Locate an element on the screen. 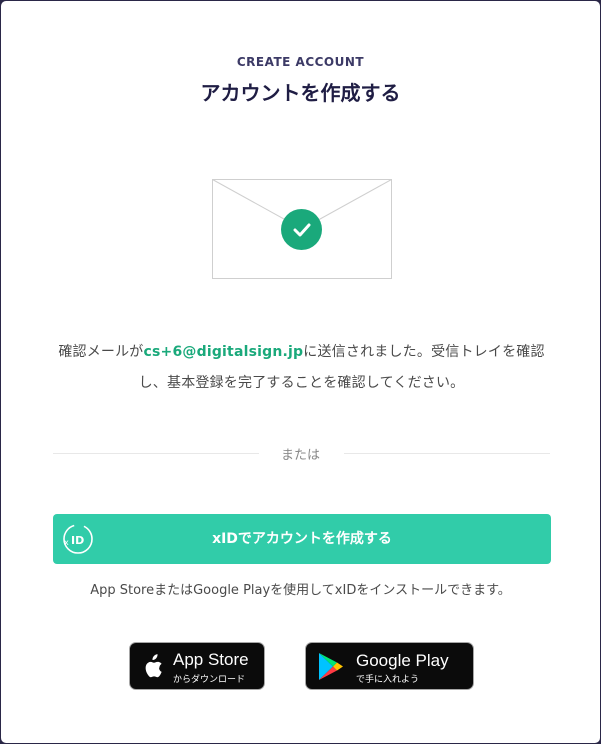 The image size is (601, 744). google-play-subtitle: で手に入れよう is located at coordinates (388, 680).